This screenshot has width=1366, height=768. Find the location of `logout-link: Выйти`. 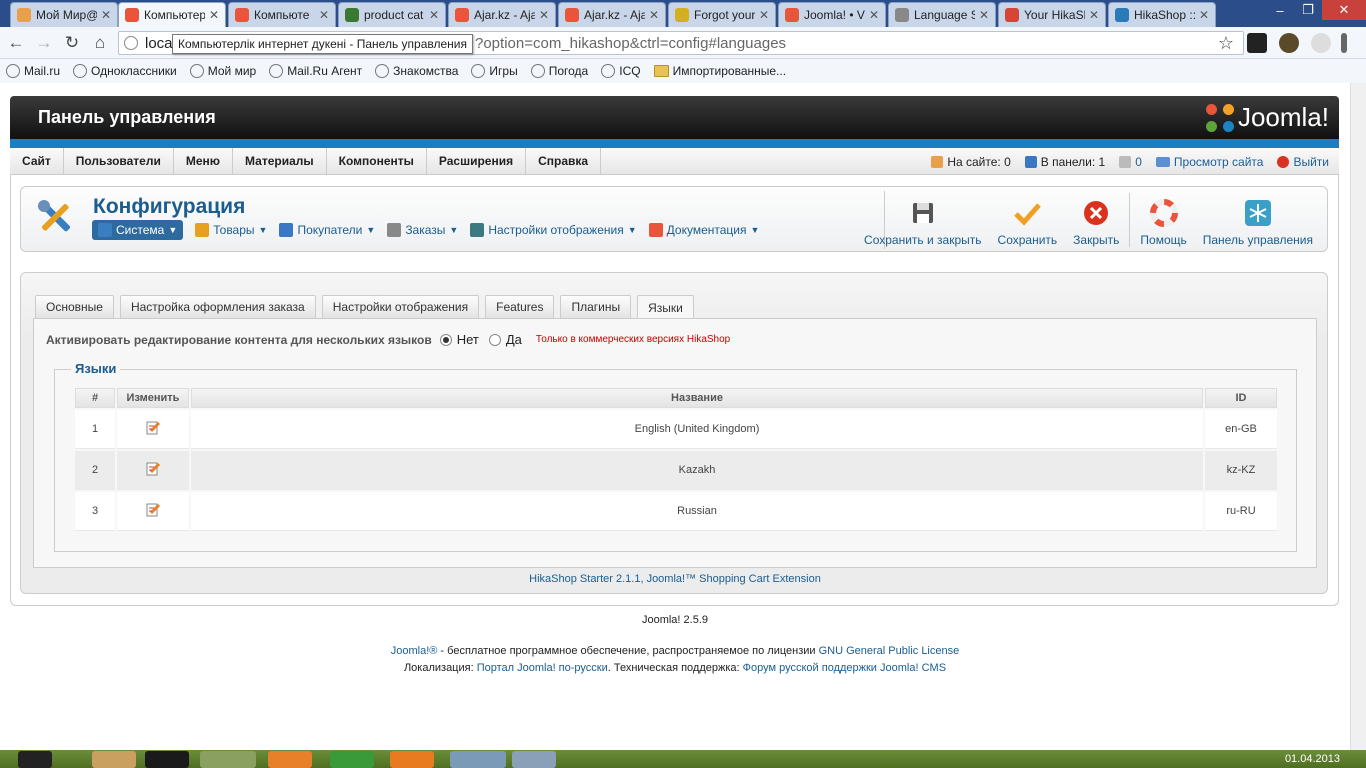

logout-link: Выйти is located at coordinates (1303, 162).